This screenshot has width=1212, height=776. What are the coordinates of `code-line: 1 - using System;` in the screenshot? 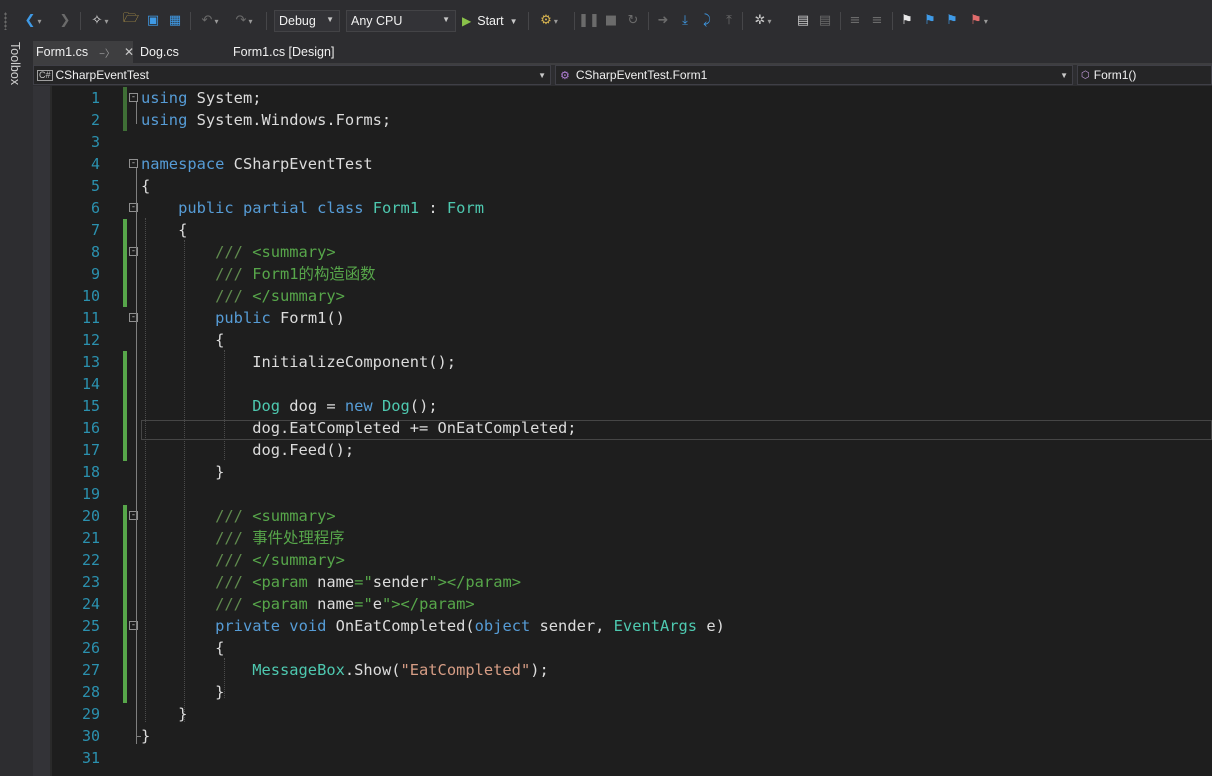 It's located at (622, 98).